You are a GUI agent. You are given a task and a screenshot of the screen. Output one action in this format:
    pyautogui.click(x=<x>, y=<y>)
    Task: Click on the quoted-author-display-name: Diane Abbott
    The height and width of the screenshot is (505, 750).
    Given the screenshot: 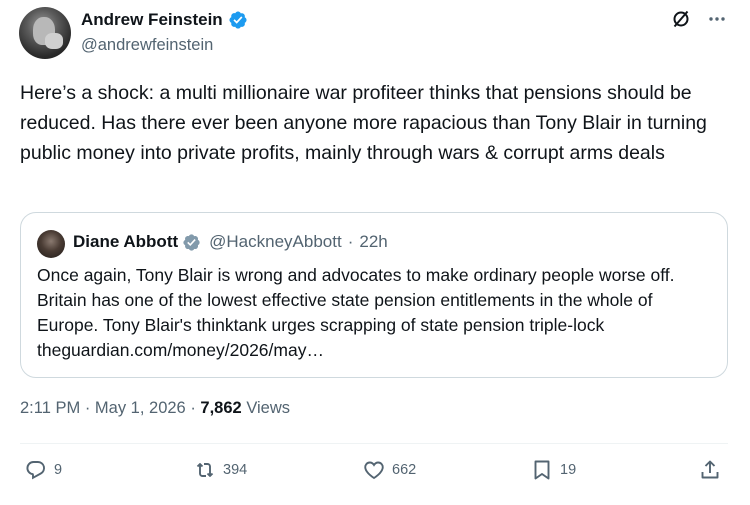 What is the action you would take?
    pyautogui.click(x=126, y=241)
    